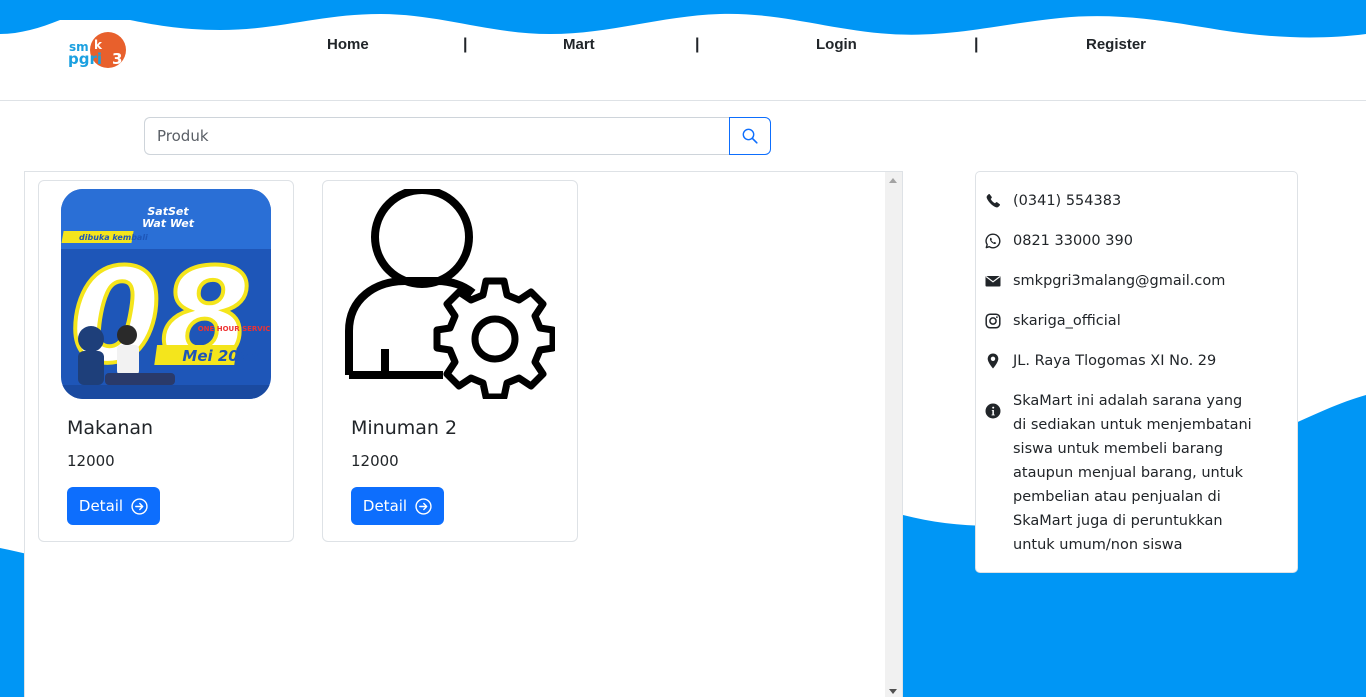 The height and width of the screenshot is (697, 1366). I want to click on vertical-scrollbar, so click(893, 434).